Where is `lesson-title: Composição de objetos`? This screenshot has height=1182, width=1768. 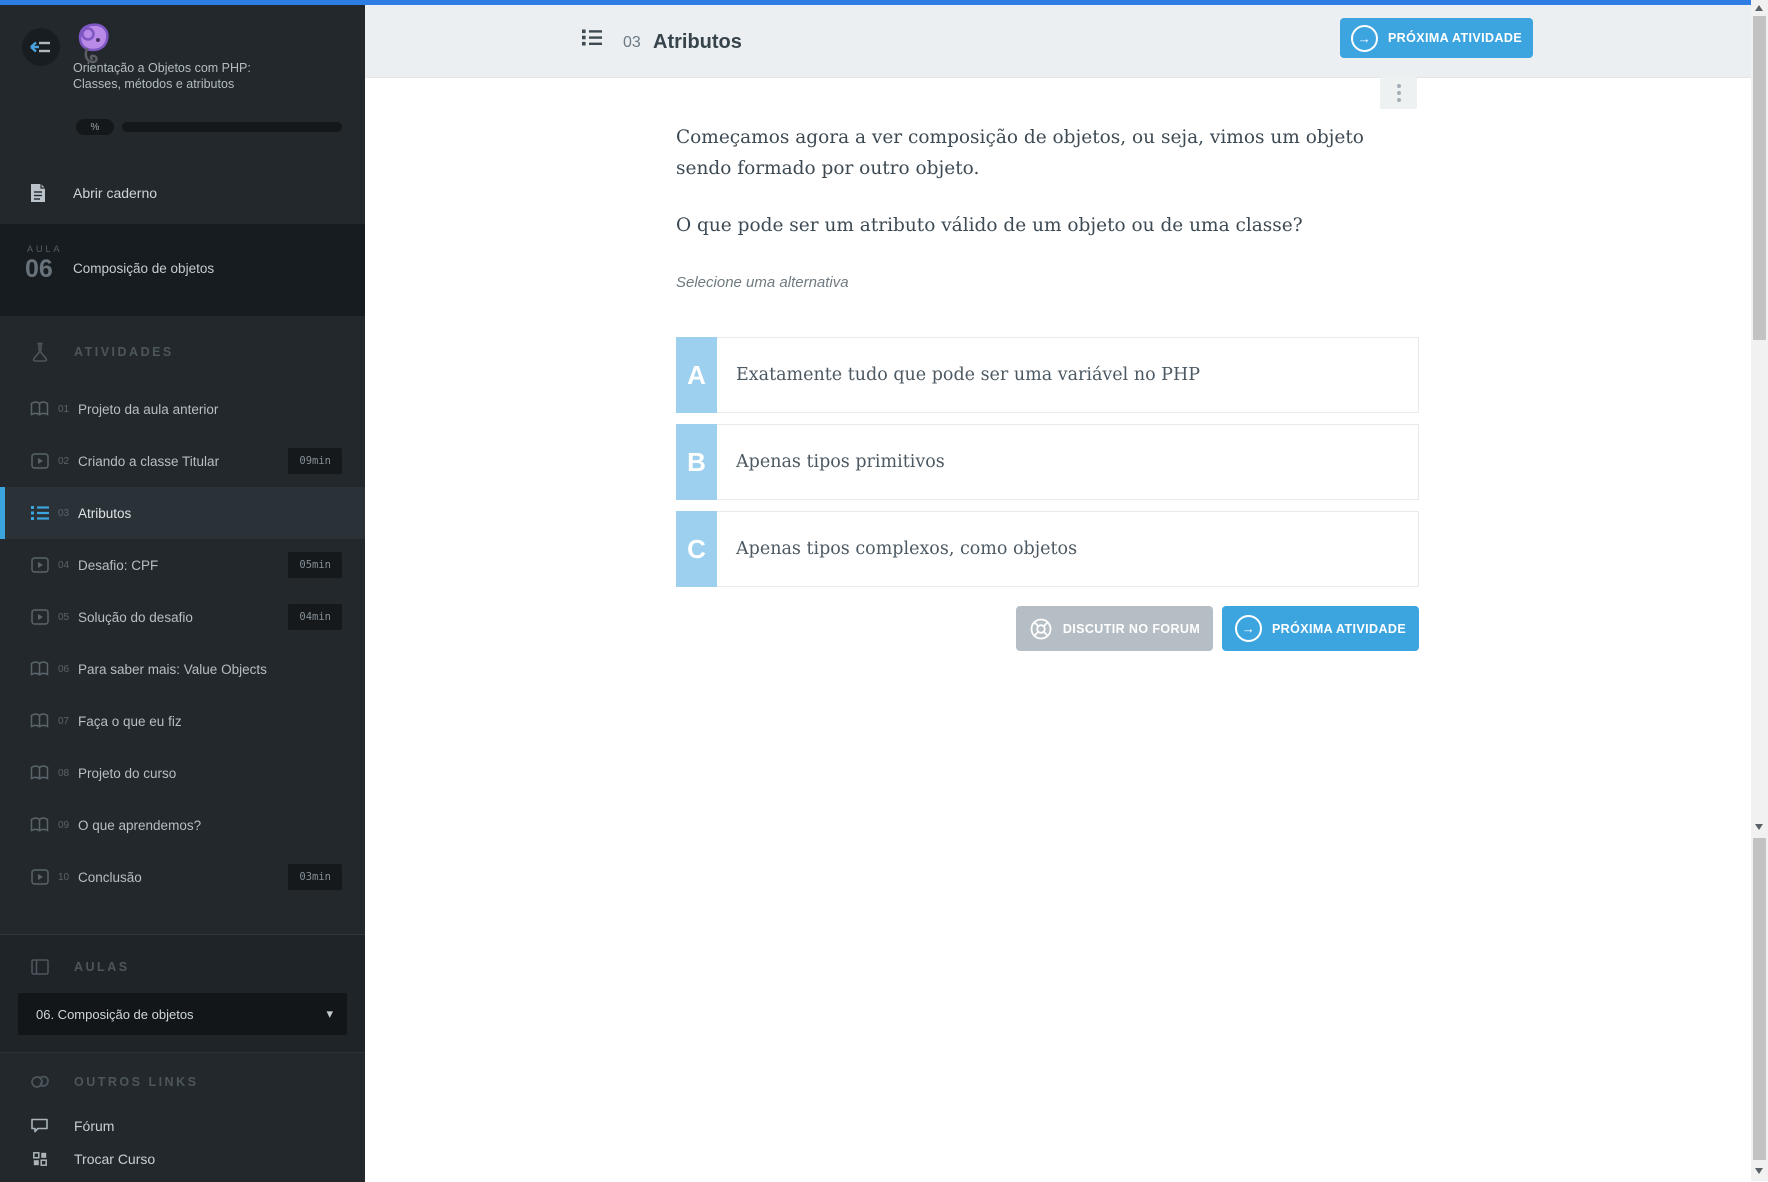
lesson-title: Composição de objetos is located at coordinates (144, 268).